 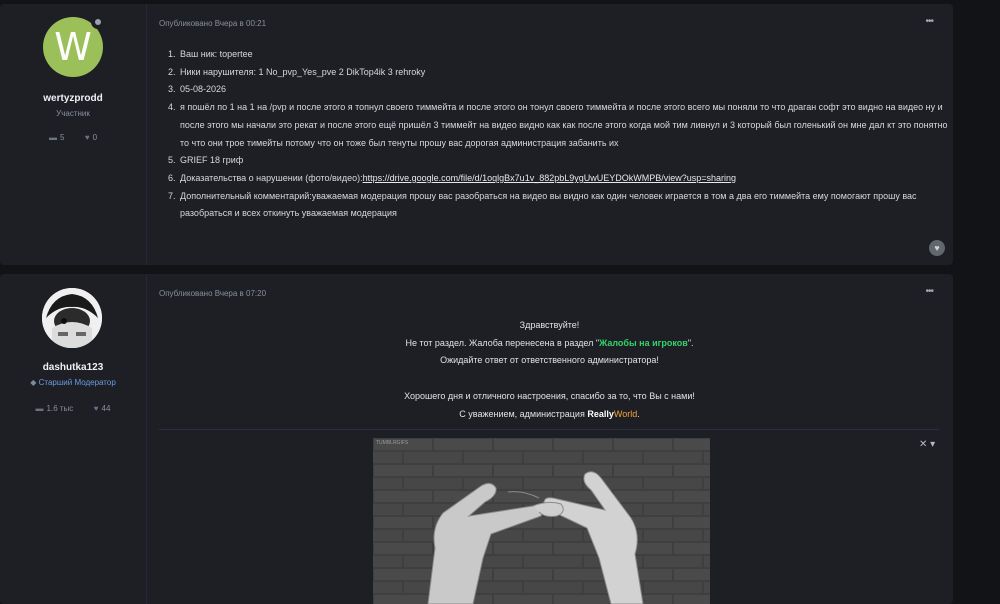 I want to click on shield-icon: ◆, so click(x=33, y=382).